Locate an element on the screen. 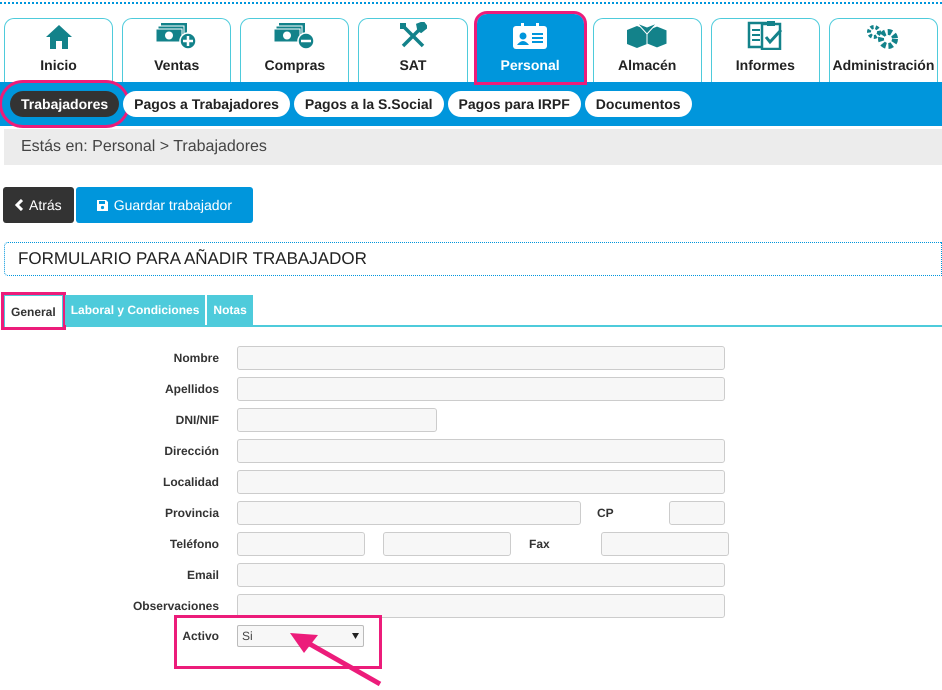 The width and height of the screenshot is (942, 690). main-tab: SAT is located at coordinates (413, 50).